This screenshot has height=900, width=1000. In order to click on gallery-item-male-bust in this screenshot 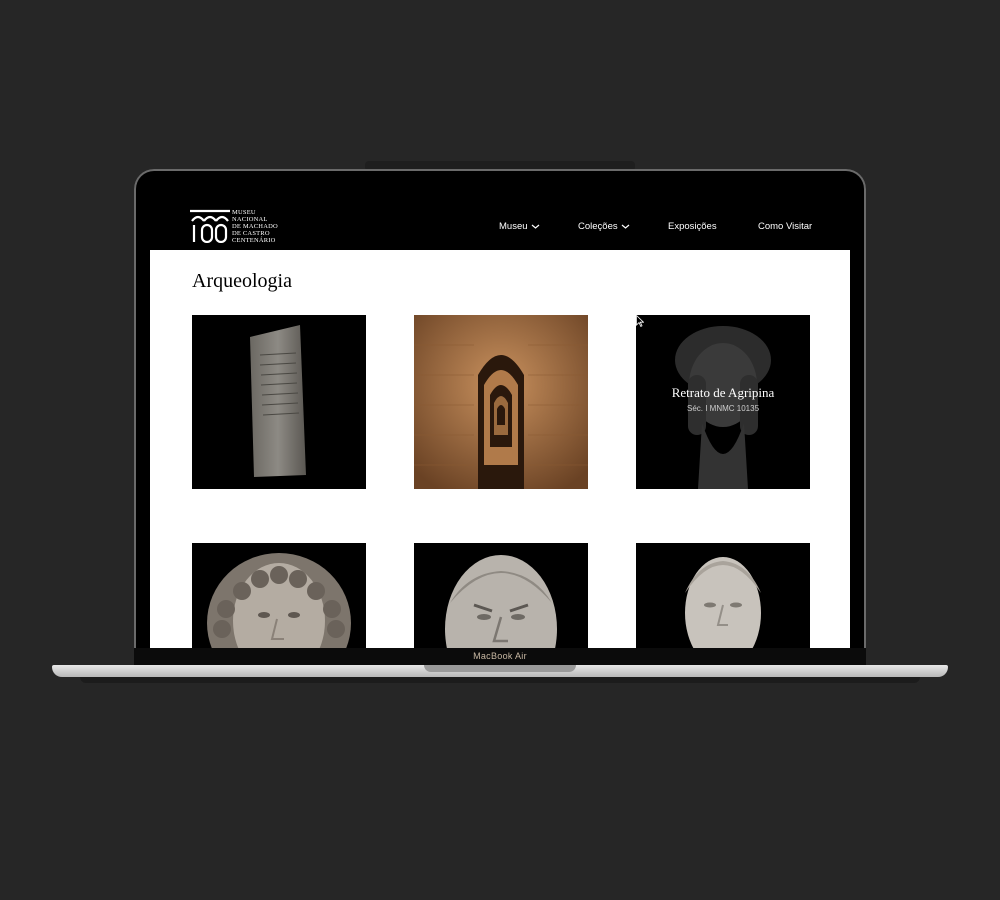, I will do `click(501, 595)`.